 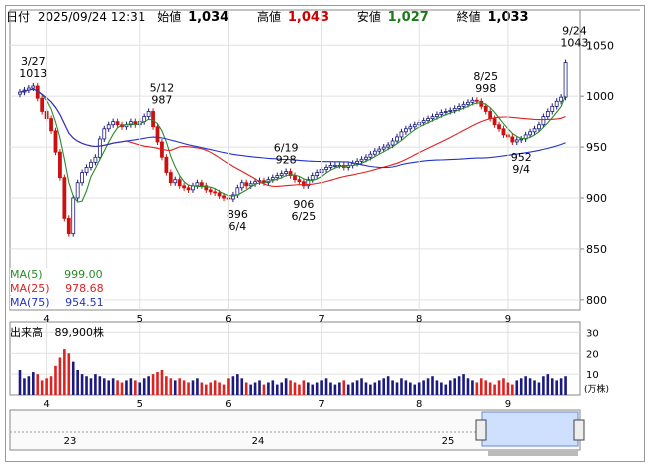 What do you see at coordinates (57, 332) in the screenshot?
I see `volume-label: 出来高 89,900株` at bounding box center [57, 332].